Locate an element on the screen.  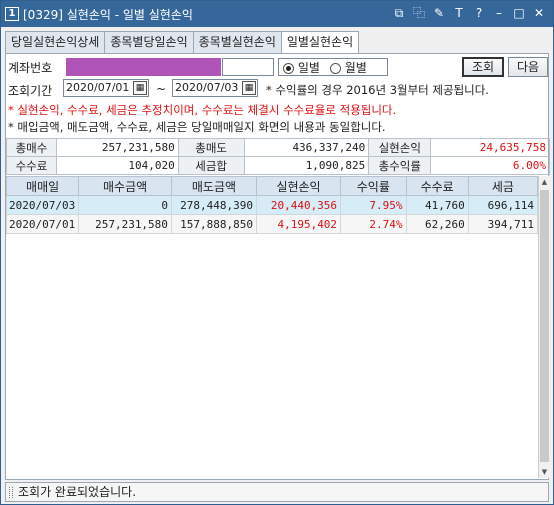
status-bar: 조회가 완료되었습니다. is located at coordinates (277, 492).